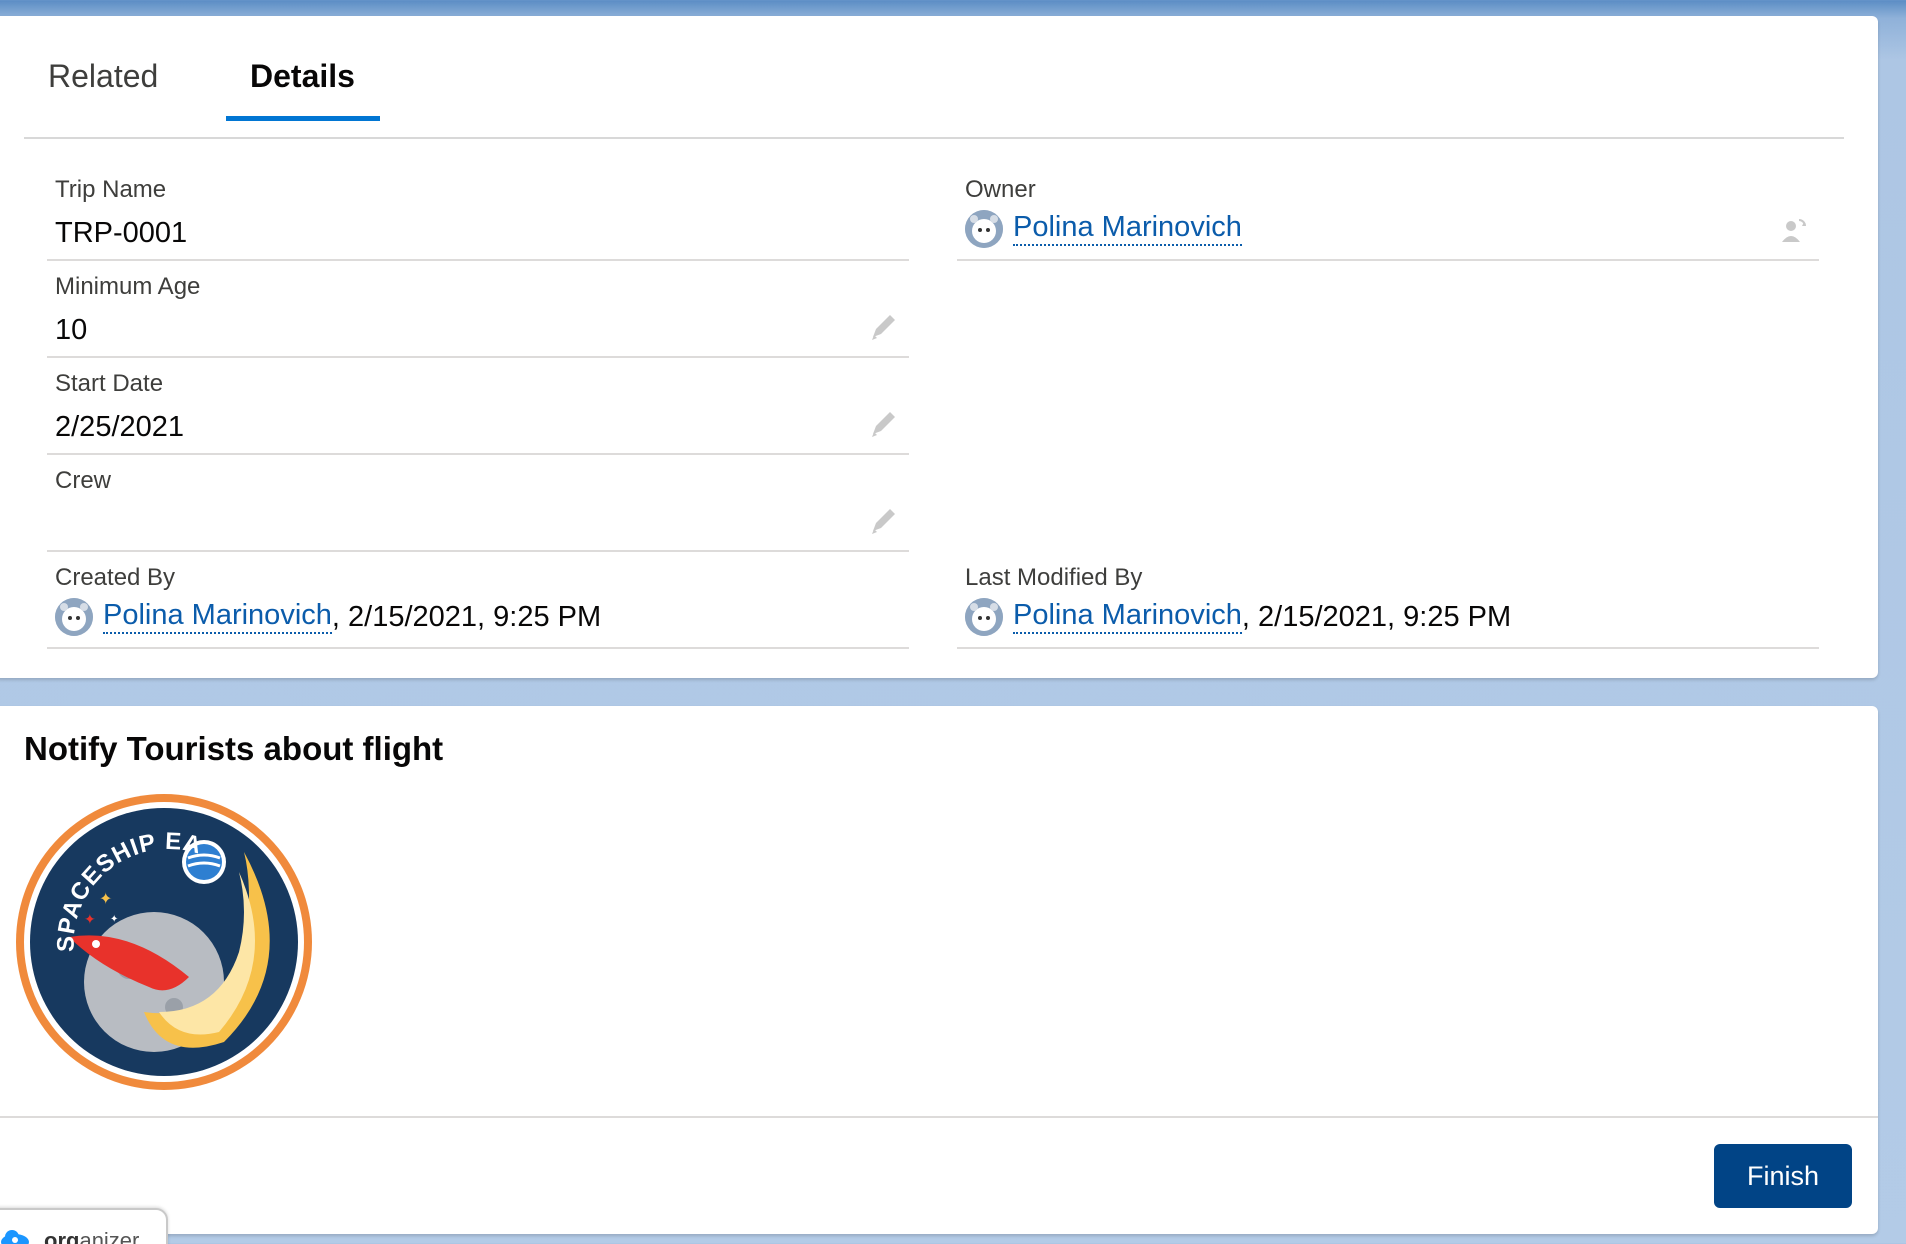 This screenshot has height=1244, width=1906. Describe the element at coordinates (1000, 189) in the screenshot. I see `owner-label: Owner` at that location.